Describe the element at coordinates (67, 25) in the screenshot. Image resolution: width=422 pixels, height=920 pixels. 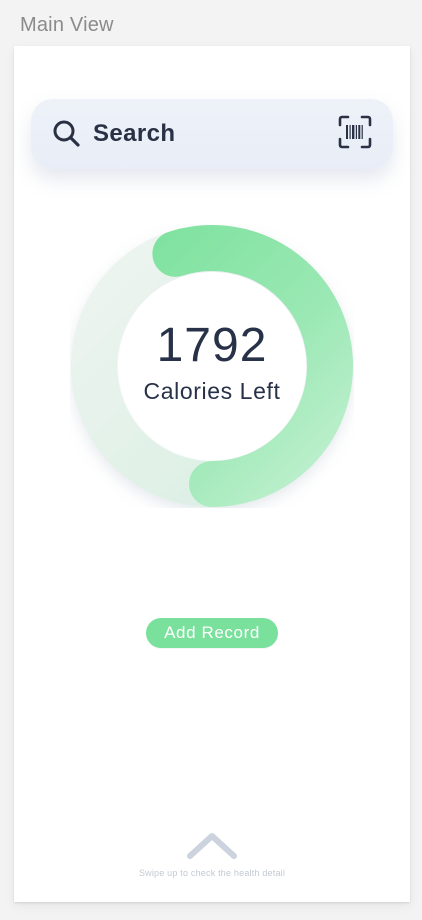
I see `page-title: Main View` at that location.